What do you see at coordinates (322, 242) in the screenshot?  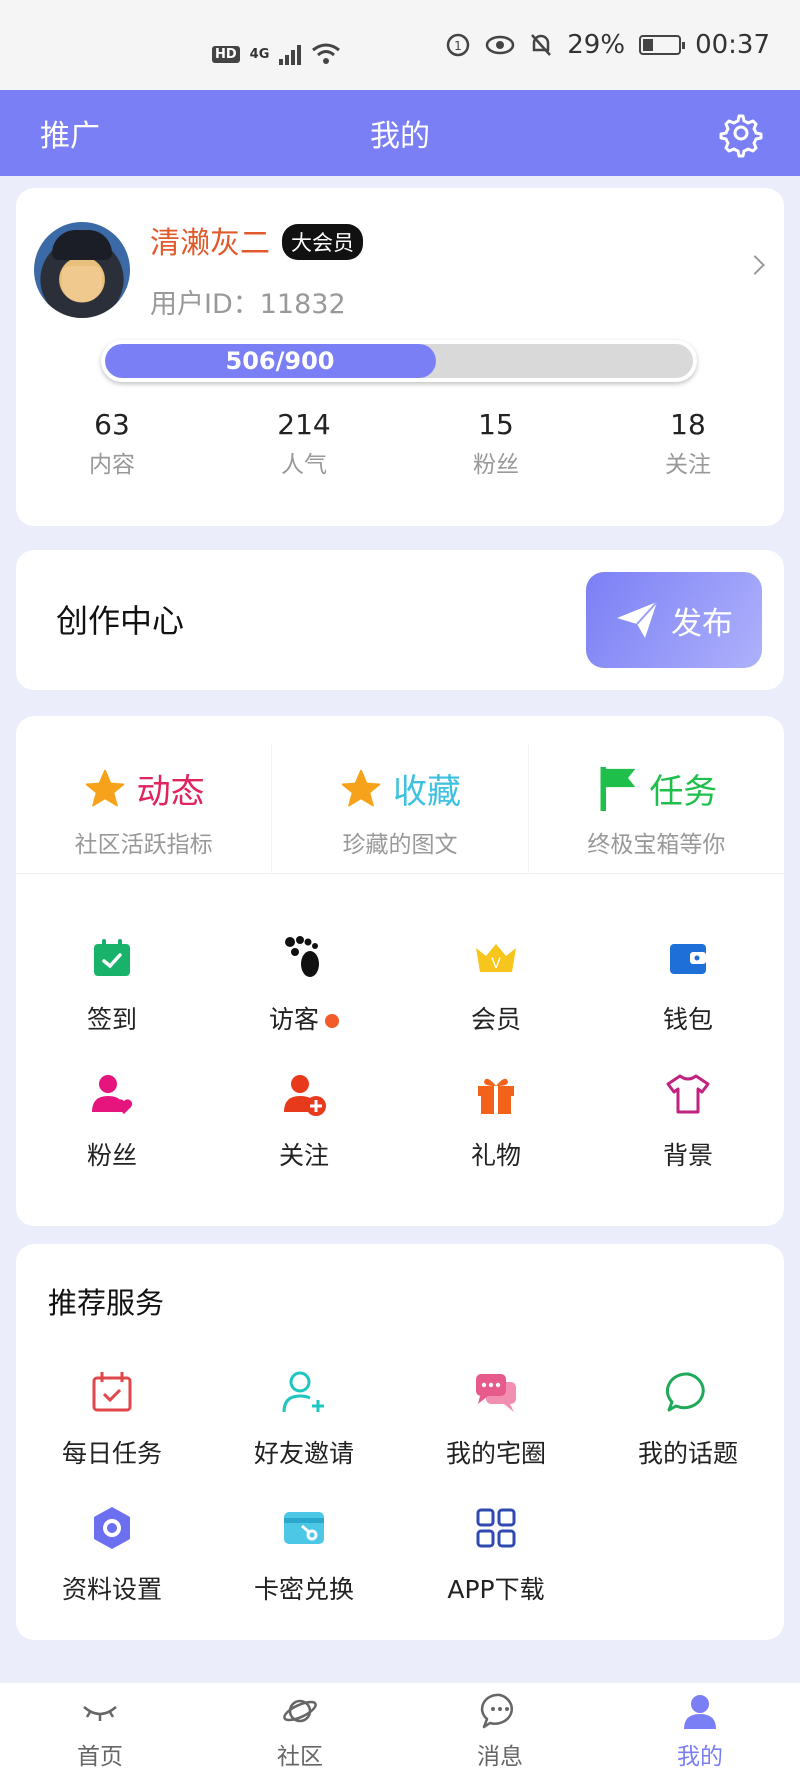 I see `vip-badge: 大会员` at bounding box center [322, 242].